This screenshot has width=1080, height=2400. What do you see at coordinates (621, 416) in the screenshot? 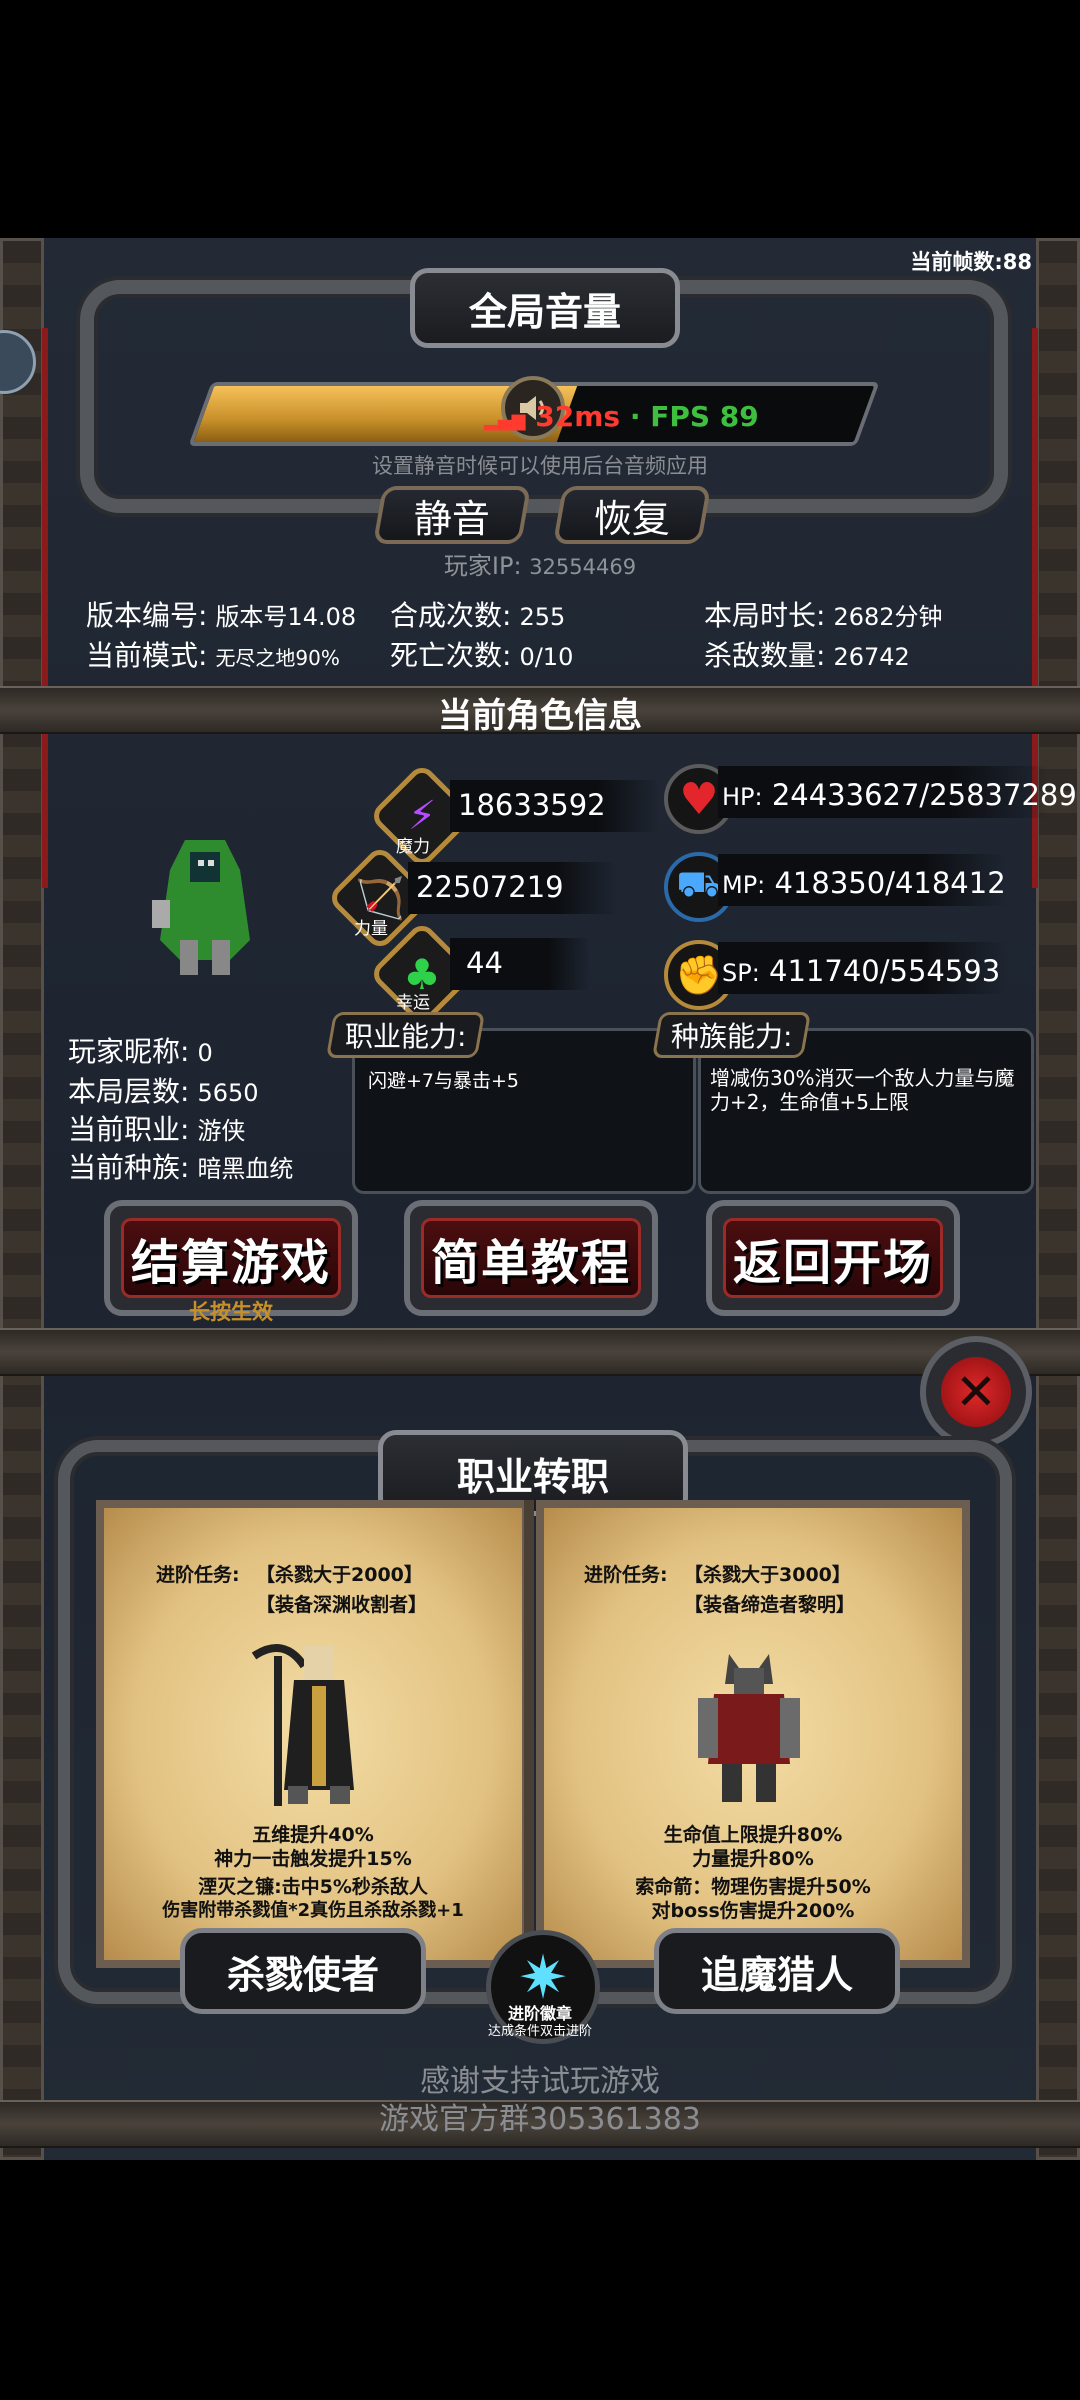
I see `latency-readout: ▂▄▆ 32ms · FPS 89` at bounding box center [621, 416].